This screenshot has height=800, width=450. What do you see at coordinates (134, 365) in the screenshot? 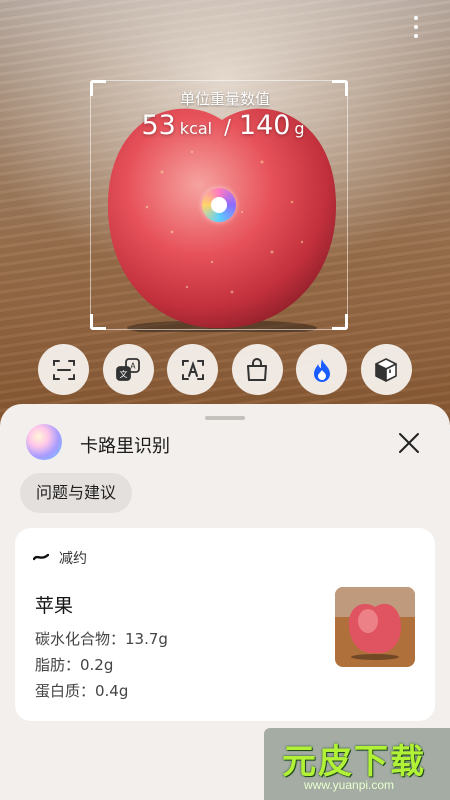
I see `svg-text: A` at bounding box center [134, 365].